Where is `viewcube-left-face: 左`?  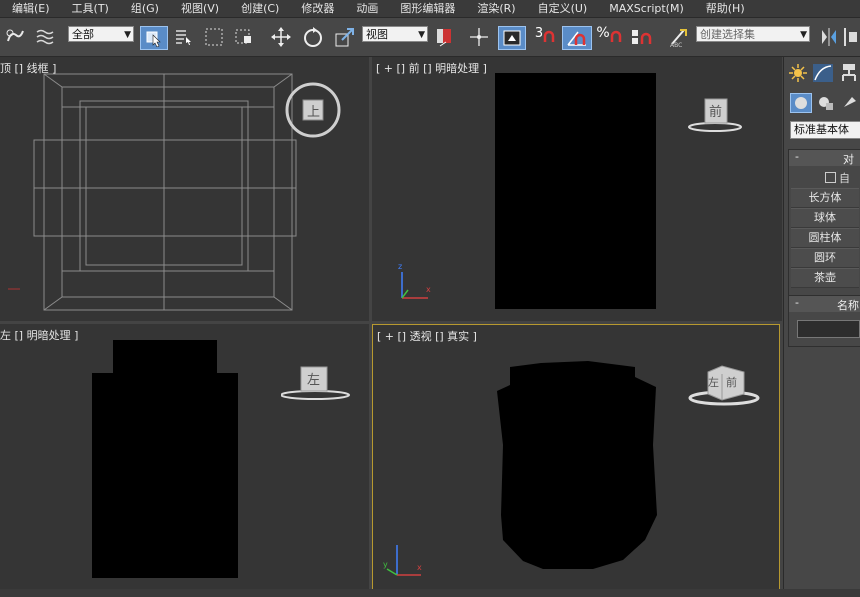
viewcube-left-face: 左 is located at coordinates (314, 380).